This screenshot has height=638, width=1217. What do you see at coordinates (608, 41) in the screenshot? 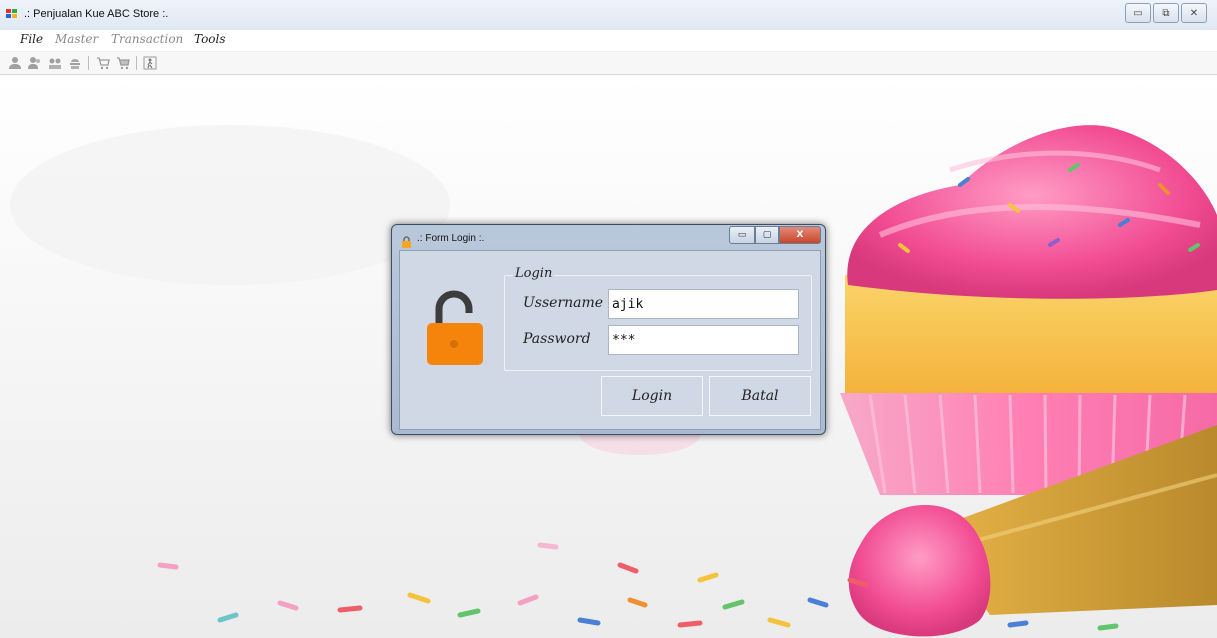
I see `menu-bar: File Master Transaction Tools` at bounding box center [608, 41].